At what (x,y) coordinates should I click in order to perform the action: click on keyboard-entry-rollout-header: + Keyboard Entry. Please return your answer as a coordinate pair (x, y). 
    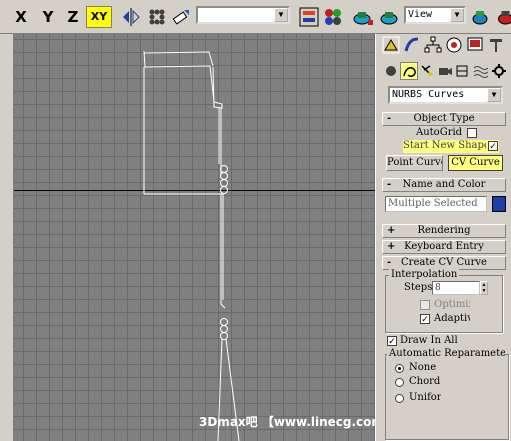
    Looking at the image, I should click on (444, 247).